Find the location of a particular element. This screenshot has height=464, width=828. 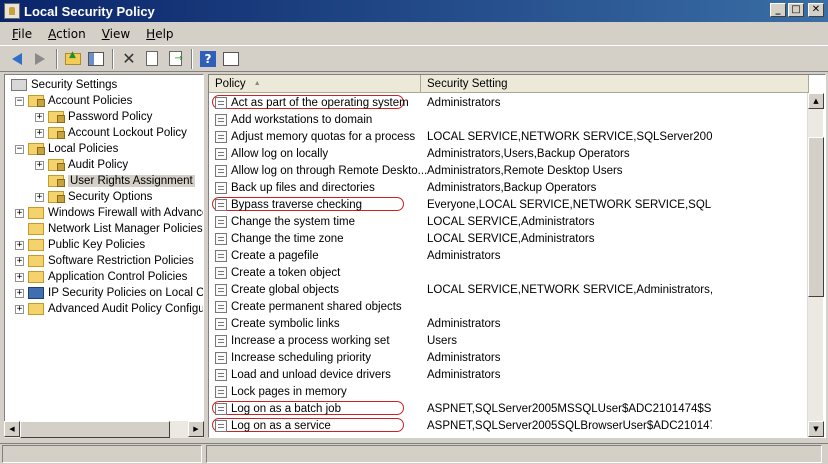

tree-item: + Password Policy is located at coordinates (93, 117).